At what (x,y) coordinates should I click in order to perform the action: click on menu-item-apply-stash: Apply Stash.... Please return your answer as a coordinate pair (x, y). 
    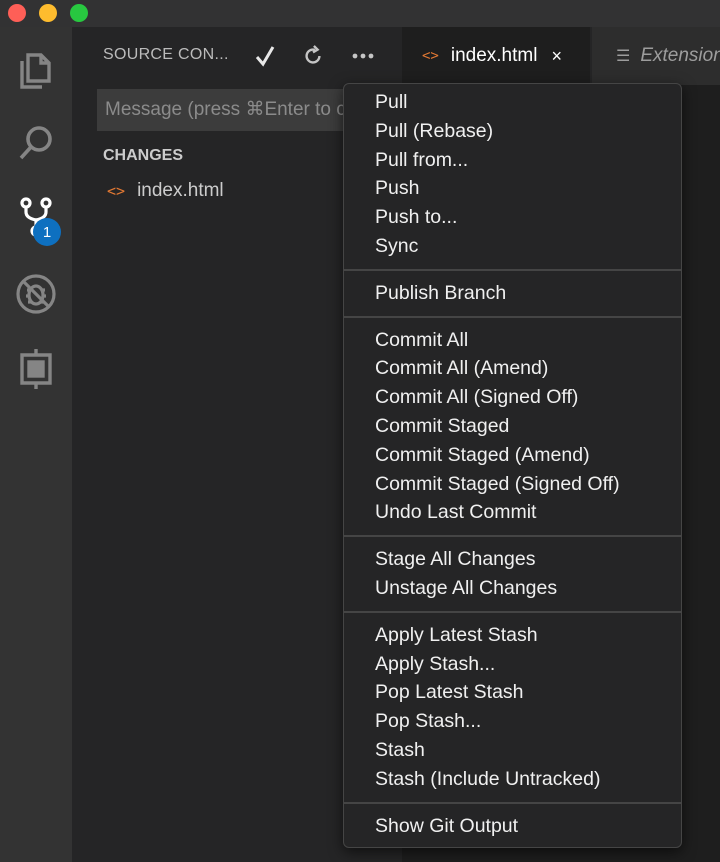
    Looking at the image, I should click on (512, 664).